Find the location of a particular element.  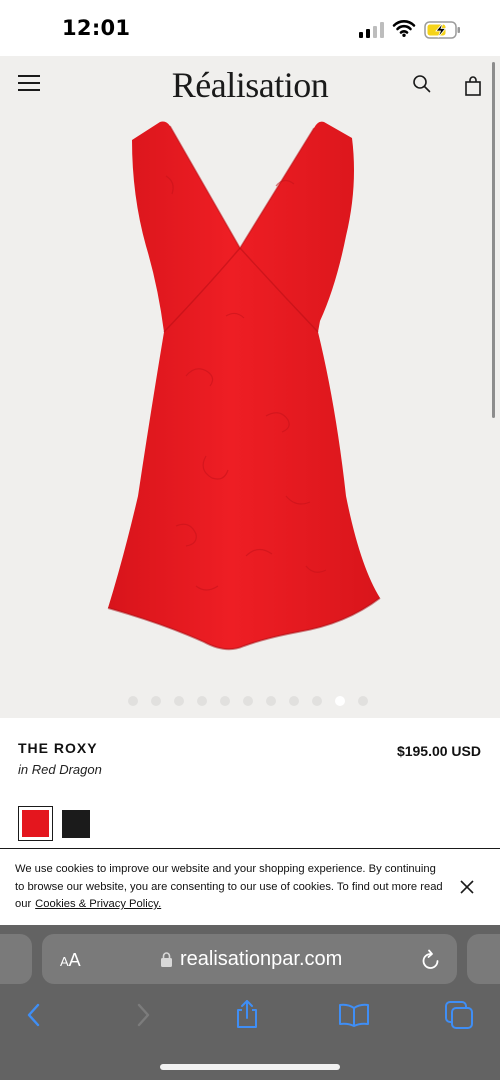

close-icon is located at coordinates (467, 887).